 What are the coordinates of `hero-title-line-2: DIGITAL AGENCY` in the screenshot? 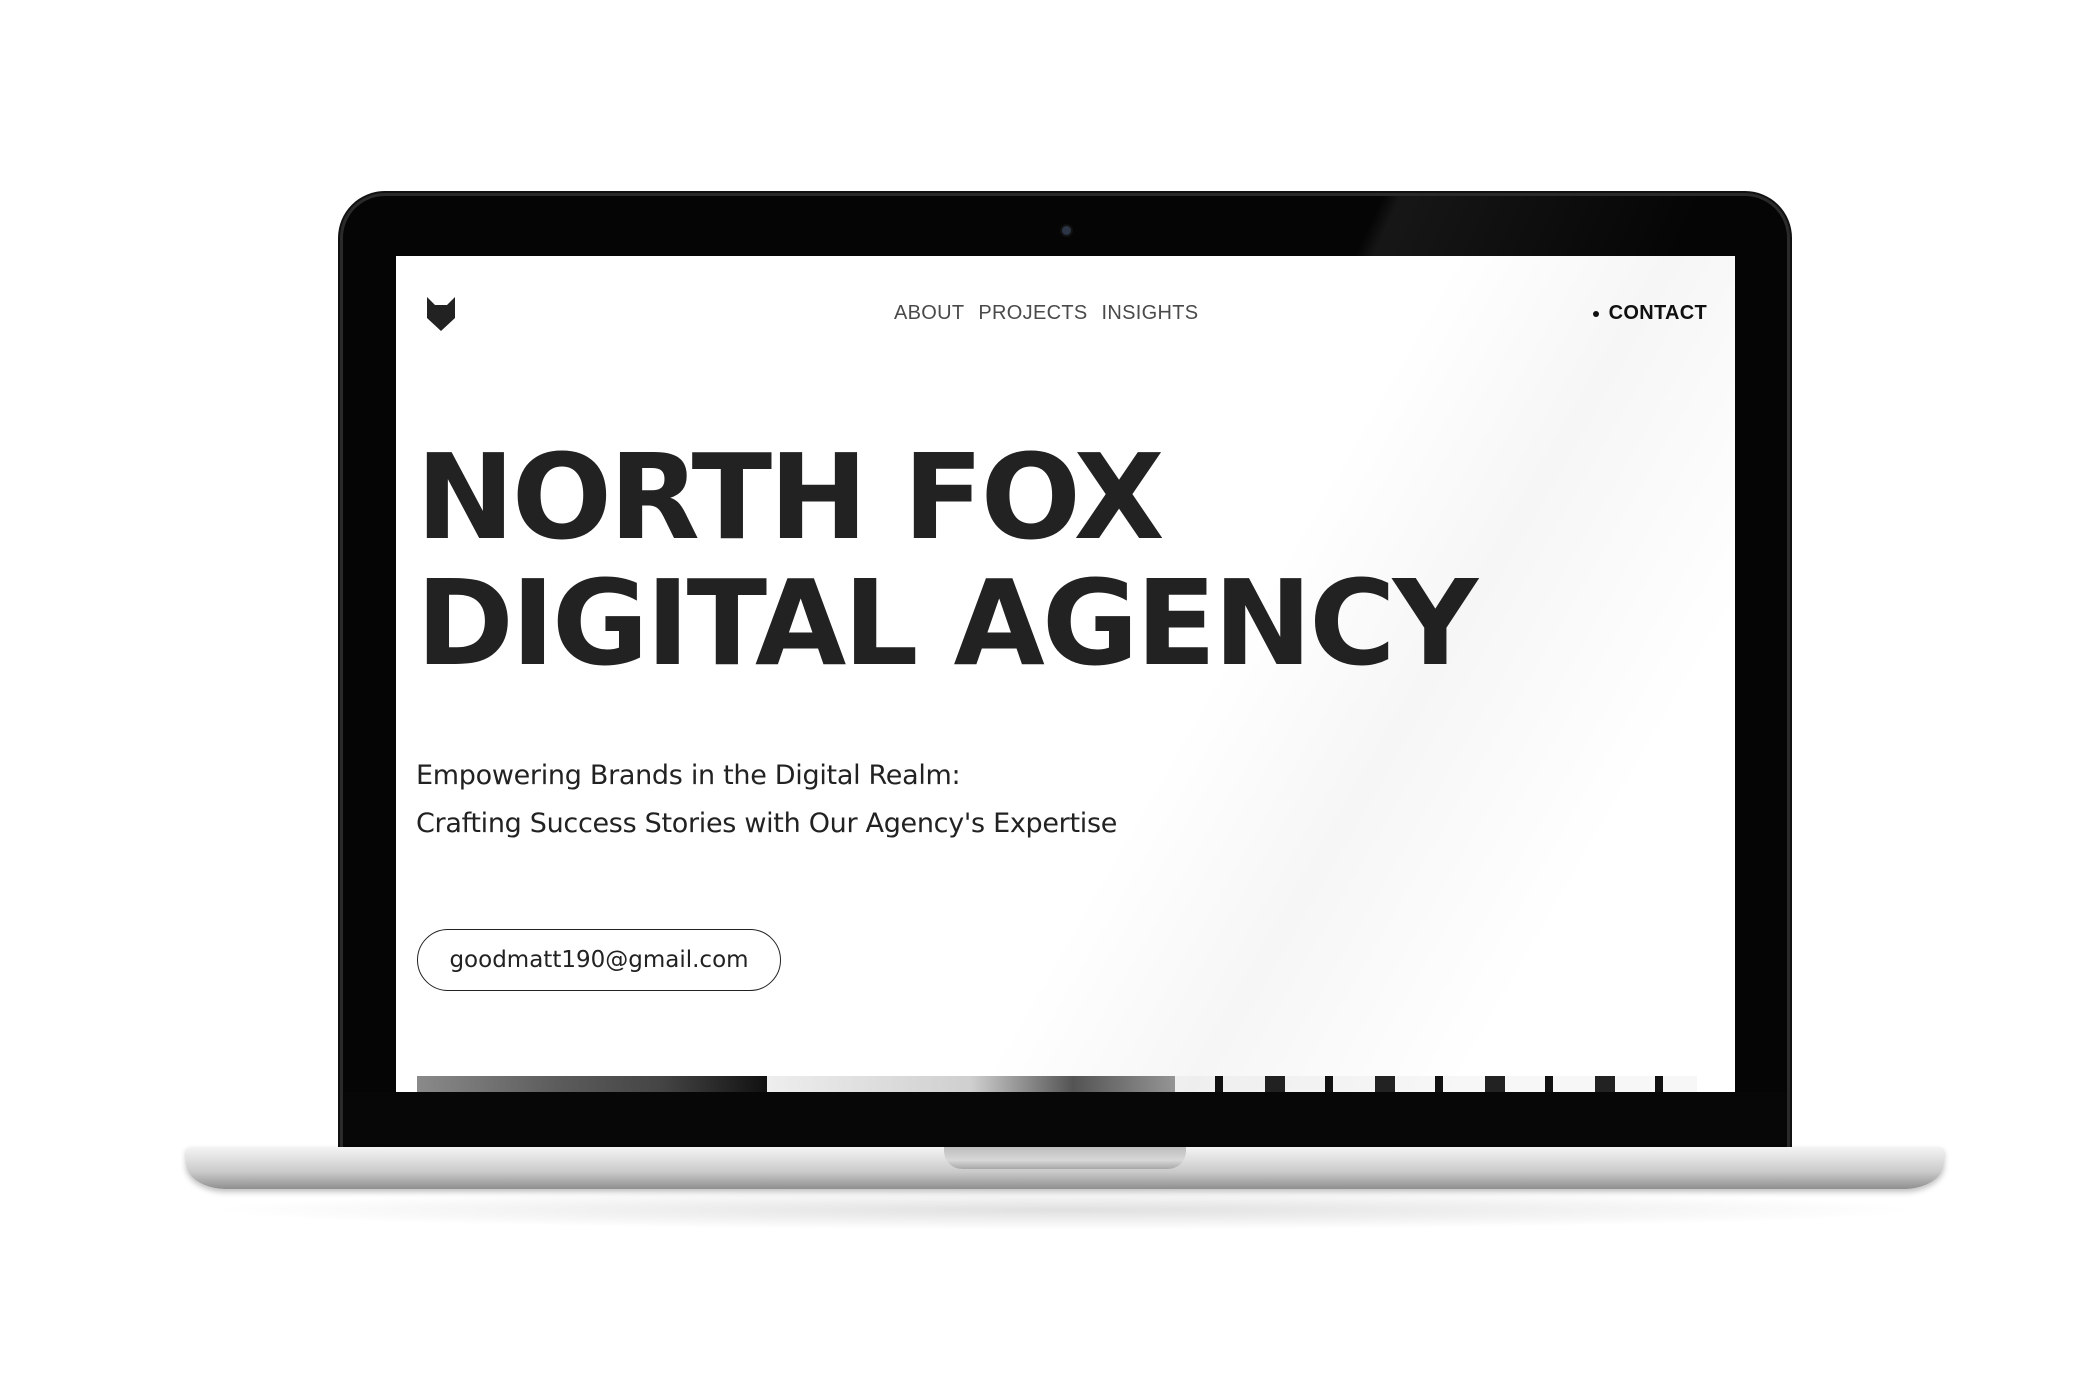 It's located at (947, 623).